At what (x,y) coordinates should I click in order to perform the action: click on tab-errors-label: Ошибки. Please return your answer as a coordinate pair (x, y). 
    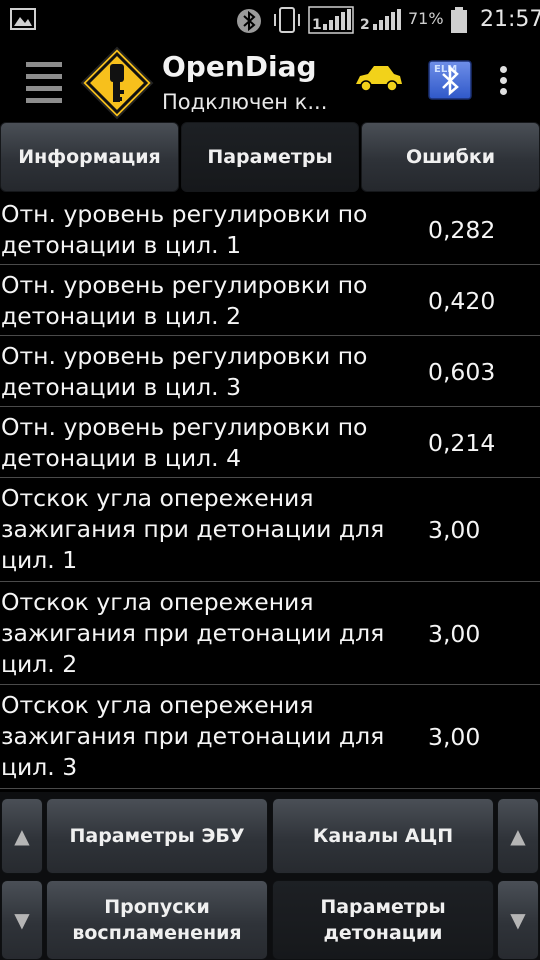
    Looking at the image, I should click on (450, 157).